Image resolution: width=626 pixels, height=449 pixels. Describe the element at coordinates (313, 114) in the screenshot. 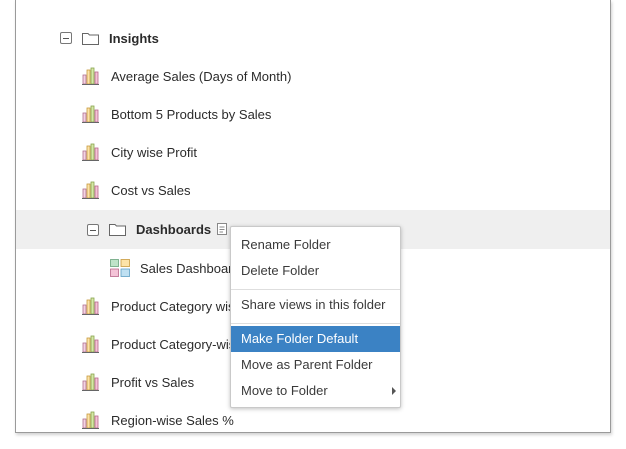

I see `report-row: Bottom 5 Products by Sales` at that location.